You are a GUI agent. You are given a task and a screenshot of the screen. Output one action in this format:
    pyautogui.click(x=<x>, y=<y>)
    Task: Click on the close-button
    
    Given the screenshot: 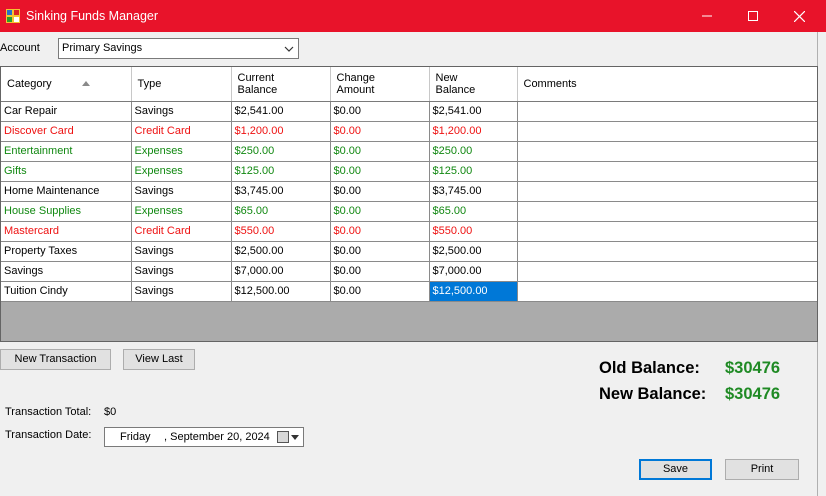 What is the action you would take?
    pyautogui.click(x=799, y=16)
    